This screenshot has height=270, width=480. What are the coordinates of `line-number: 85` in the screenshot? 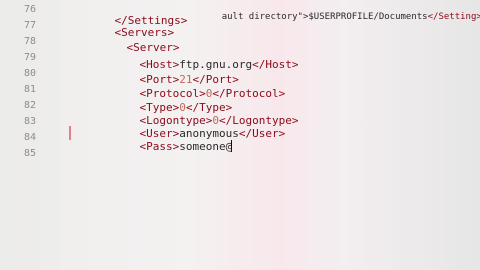 It's located at (30, 153).